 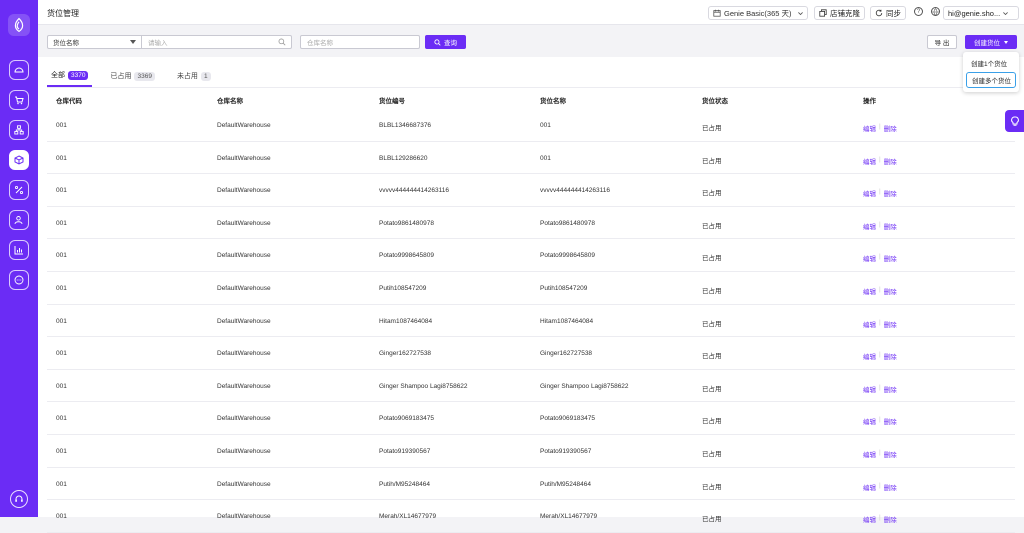 I want to click on field-select: 货位名称, so click(x=94, y=42).